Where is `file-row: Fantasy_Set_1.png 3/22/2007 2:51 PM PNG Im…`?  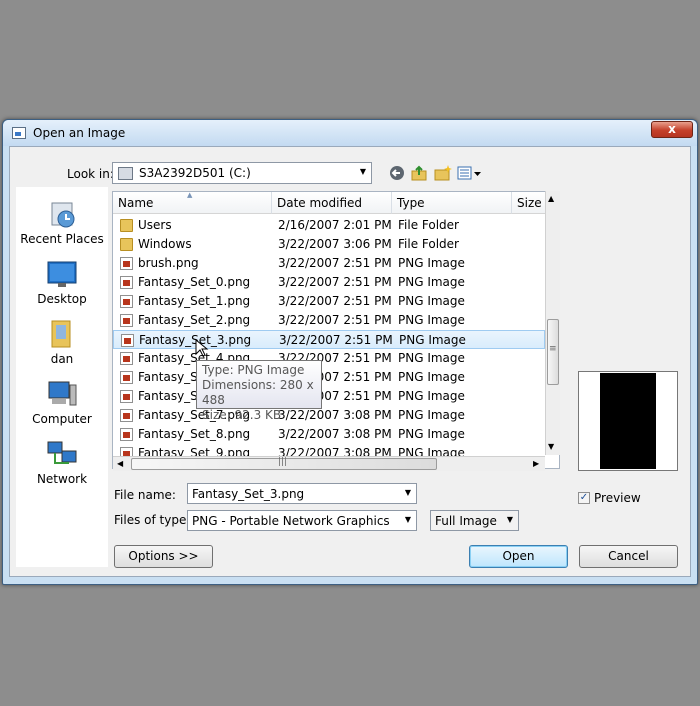 file-row: Fantasy_Set_1.png 3/22/2007 2:51 PM PNG Im… is located at coordinates (329, 301).